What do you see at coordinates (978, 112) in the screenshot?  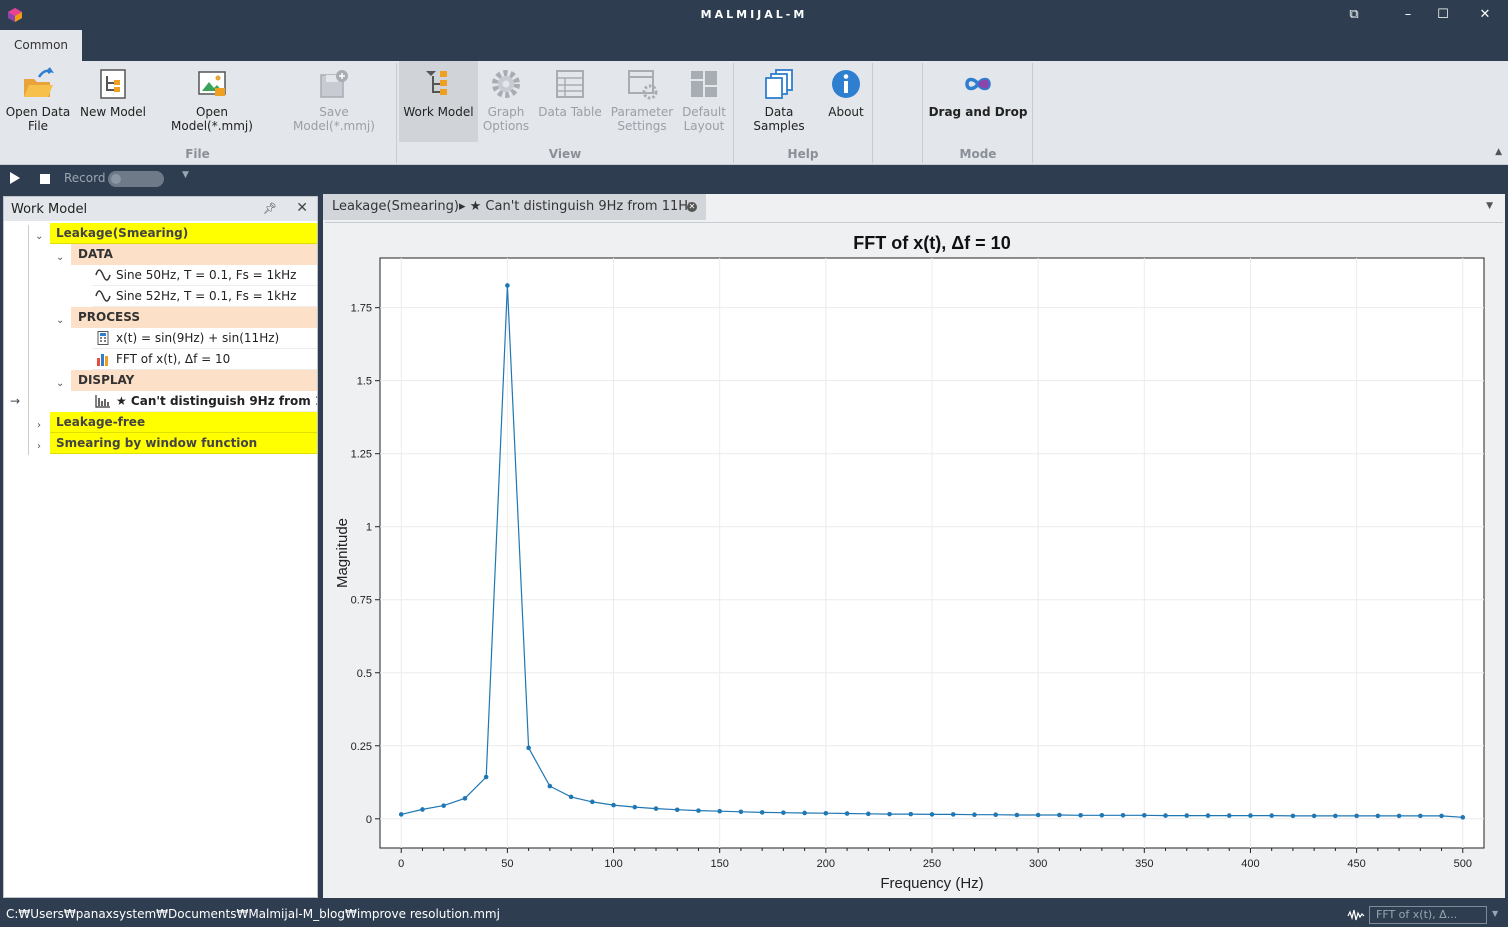 I see `drag-and-drop-label: Drag and Drop` at bounding box center [978, 112].